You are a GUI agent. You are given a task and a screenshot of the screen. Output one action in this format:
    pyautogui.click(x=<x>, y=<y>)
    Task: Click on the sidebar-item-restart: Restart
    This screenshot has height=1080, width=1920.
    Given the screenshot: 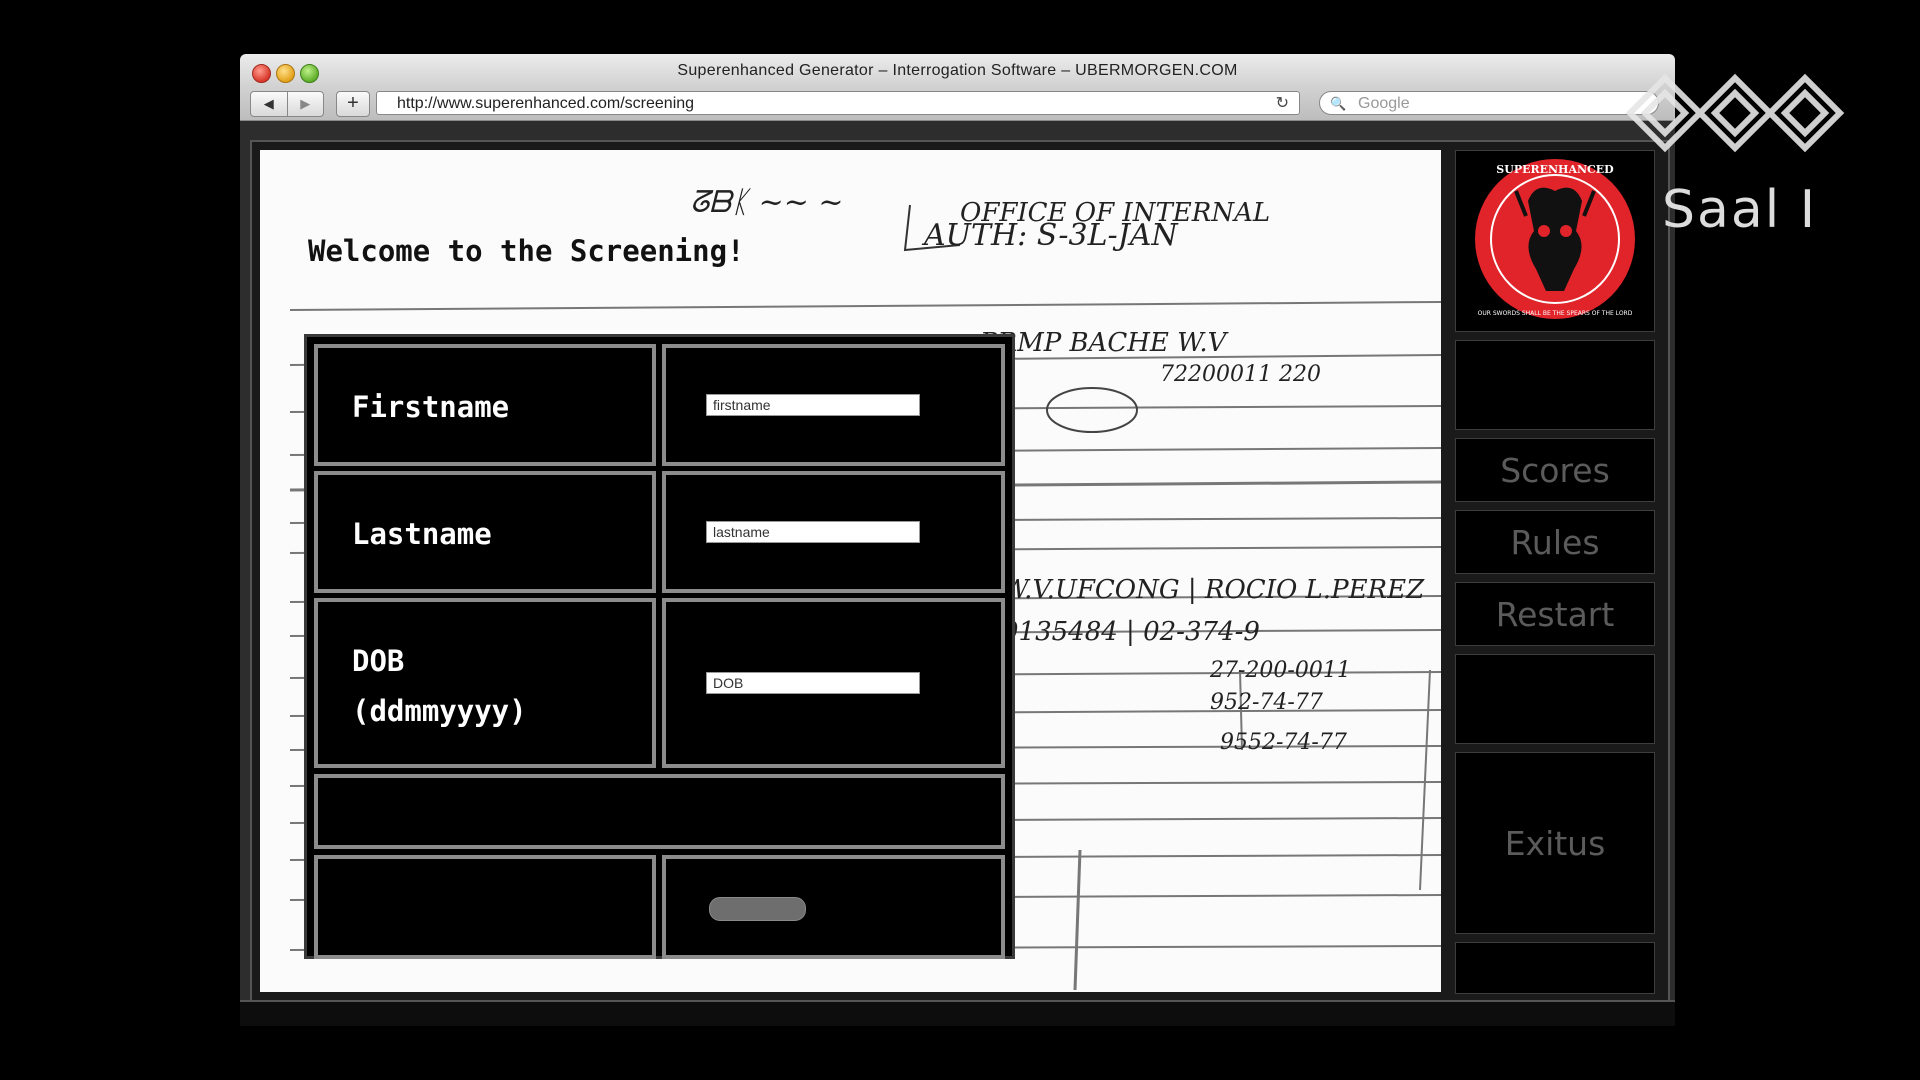 What is the action you would take?
    pyautogui.click(x=1555, y=614)
    